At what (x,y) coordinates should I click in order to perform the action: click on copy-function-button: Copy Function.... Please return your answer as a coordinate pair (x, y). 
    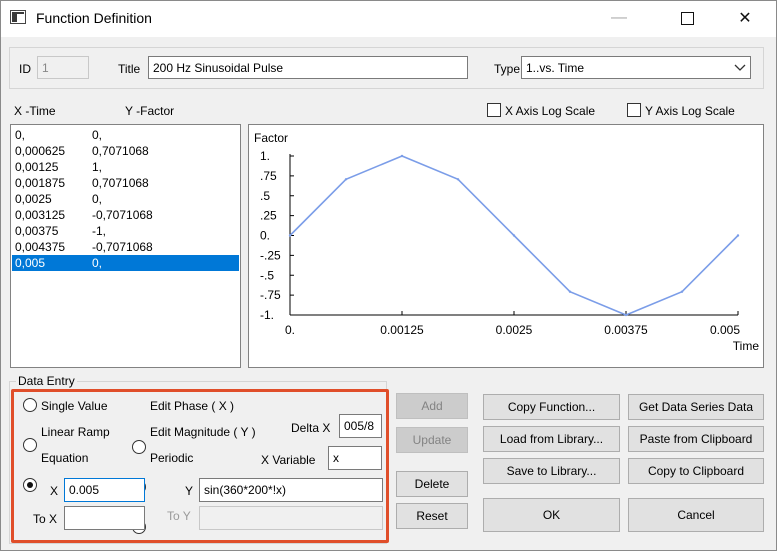
    Looking at the image, I should click on (551, 407).